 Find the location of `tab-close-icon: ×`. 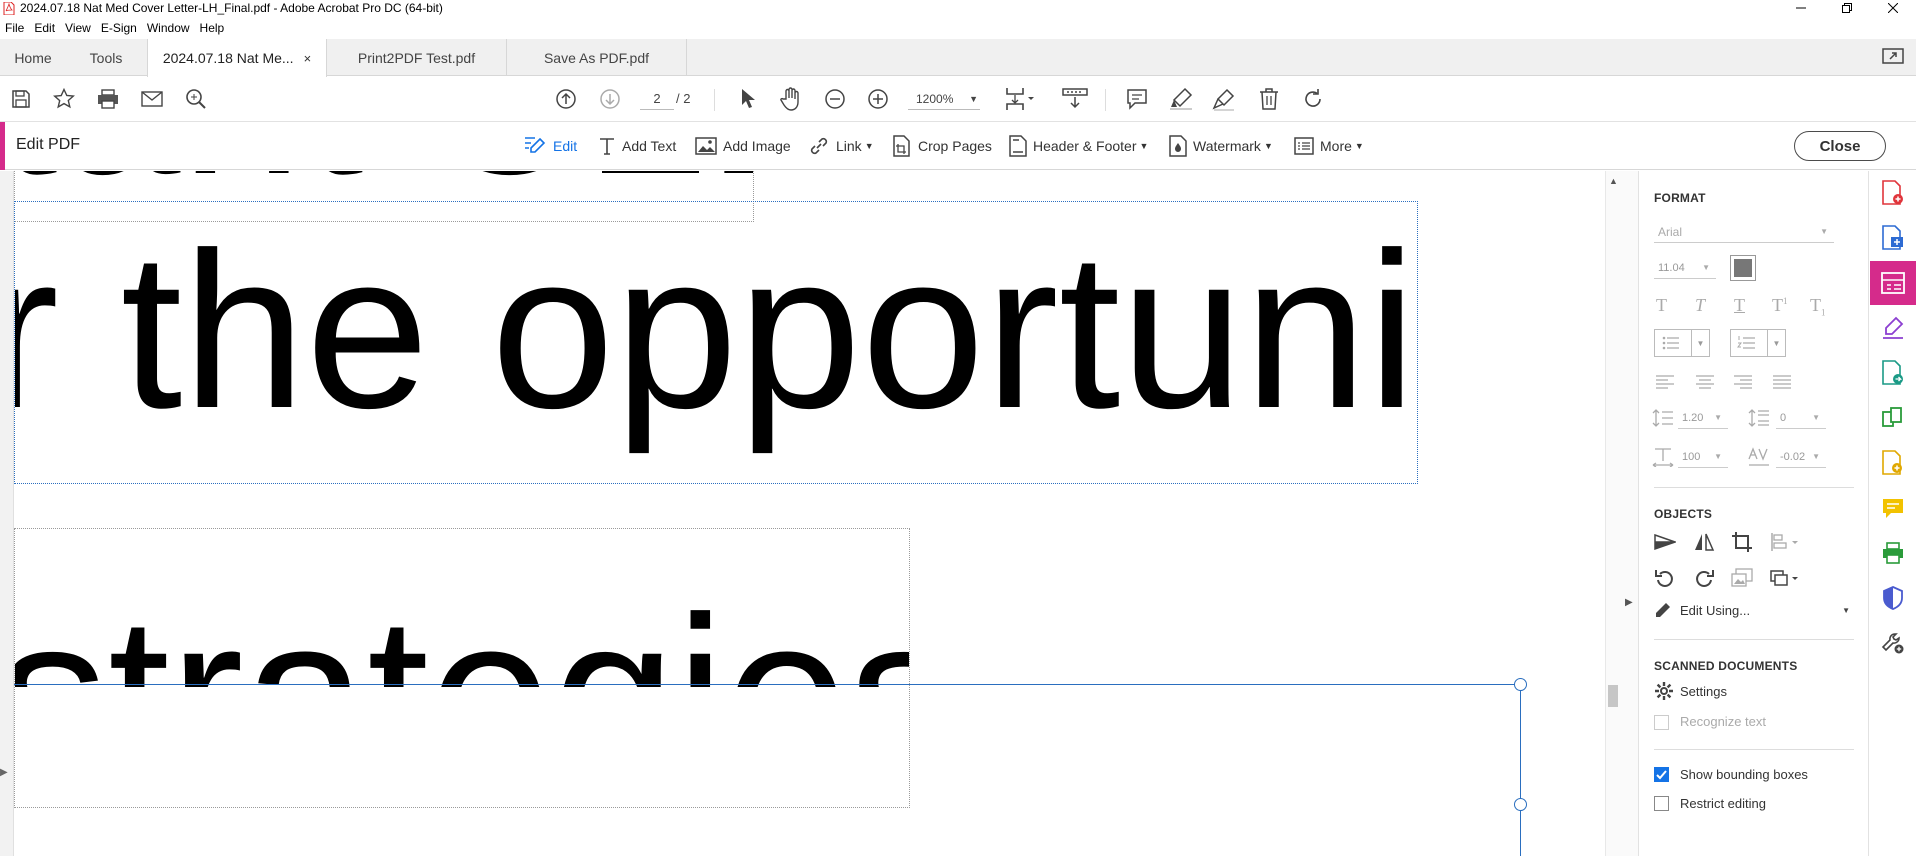

tab-close-icon: × is located at coordinates (308, 58).